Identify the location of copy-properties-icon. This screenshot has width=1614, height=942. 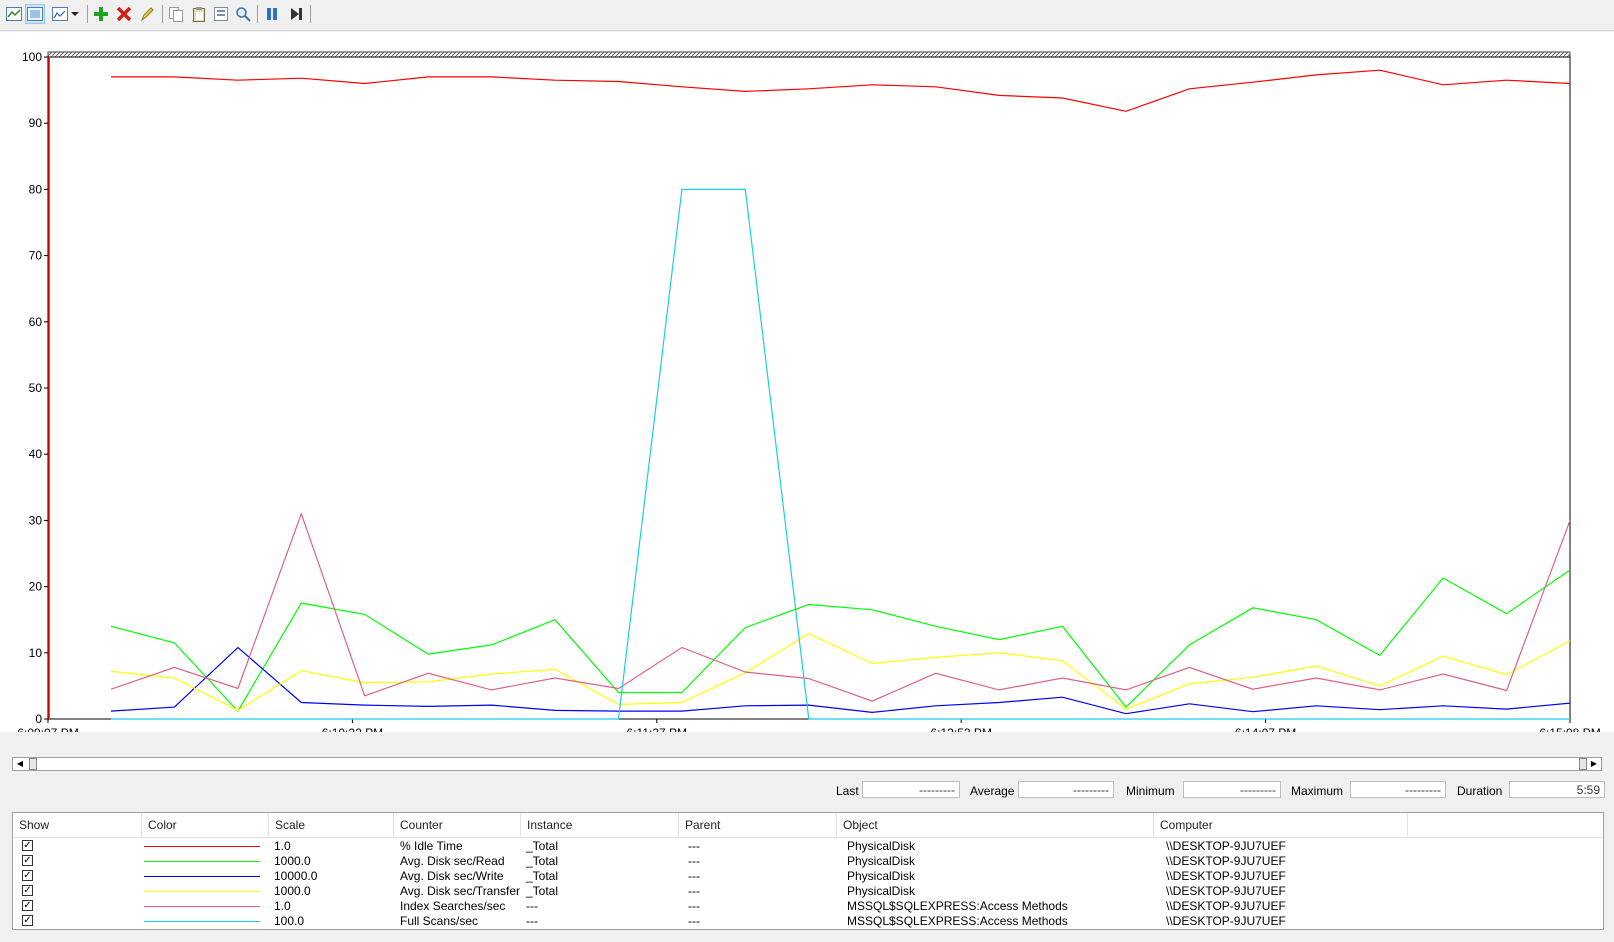
(176, 14).